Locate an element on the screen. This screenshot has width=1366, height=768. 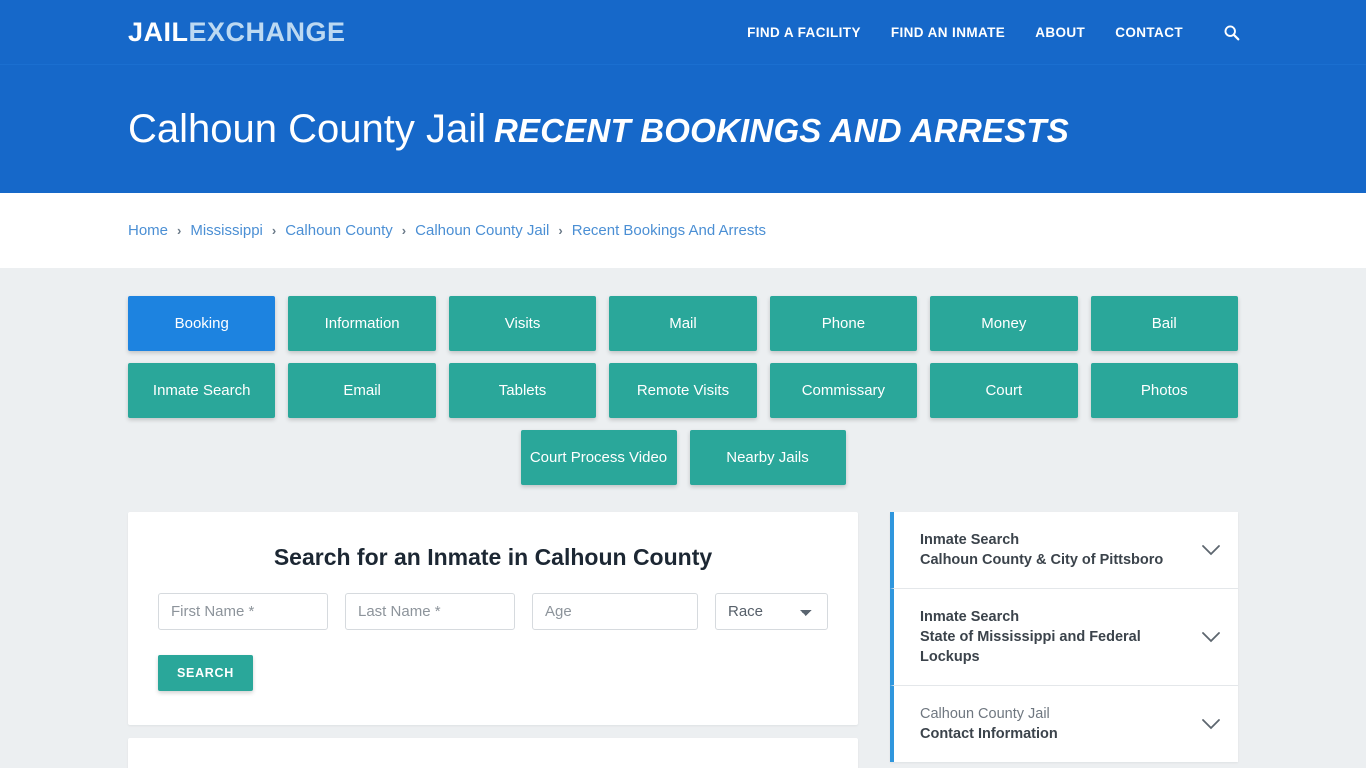
tab-email: Email is located at coordinates (362, 390).